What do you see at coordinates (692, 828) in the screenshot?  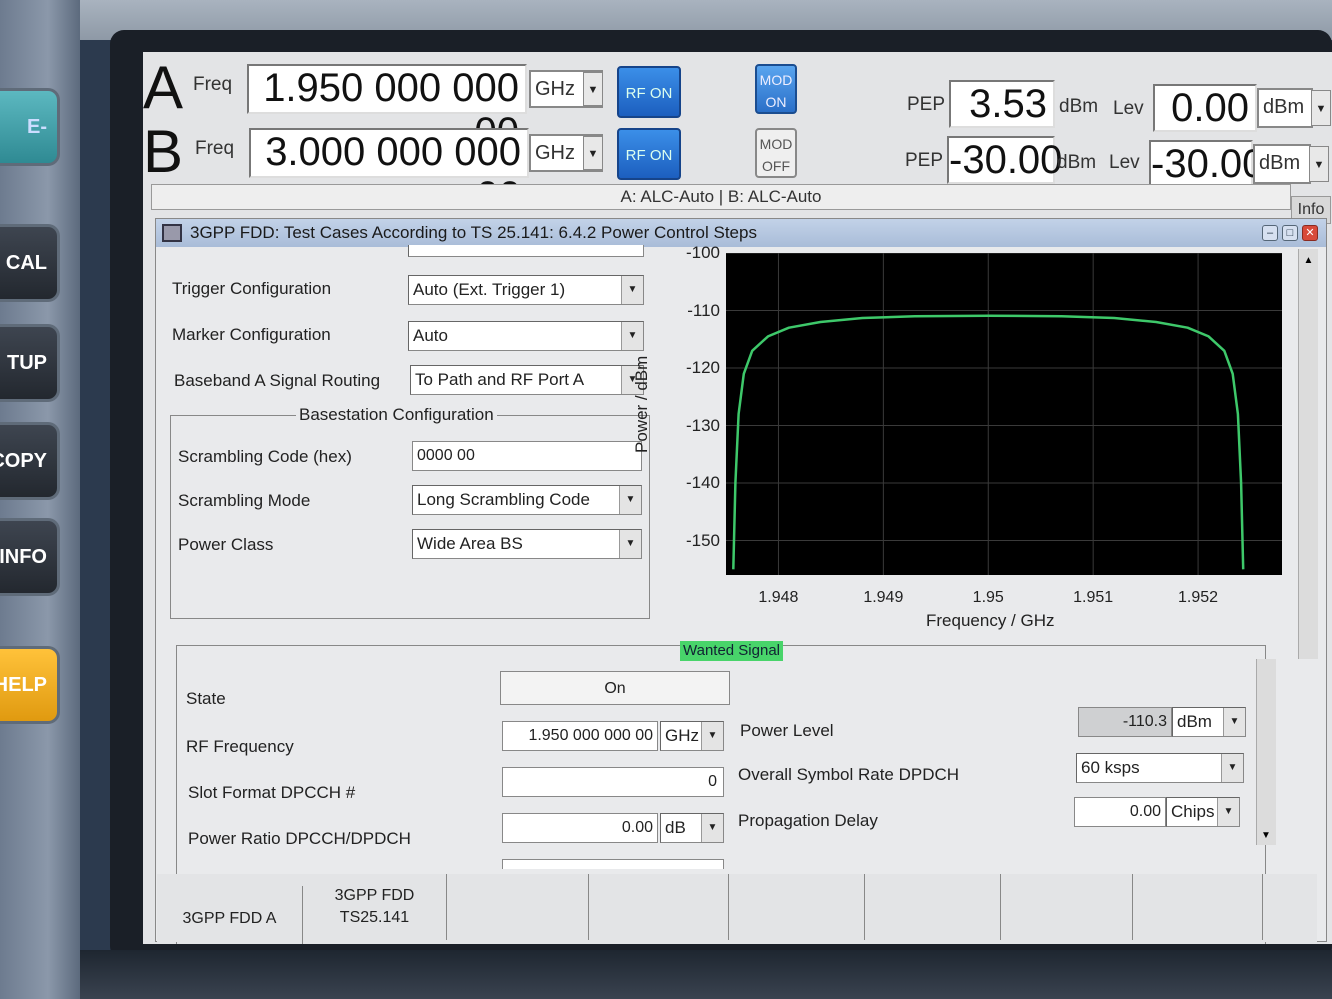 I see `power-ratio-unit-select: dB ▼` at bounding box center [692, 828].